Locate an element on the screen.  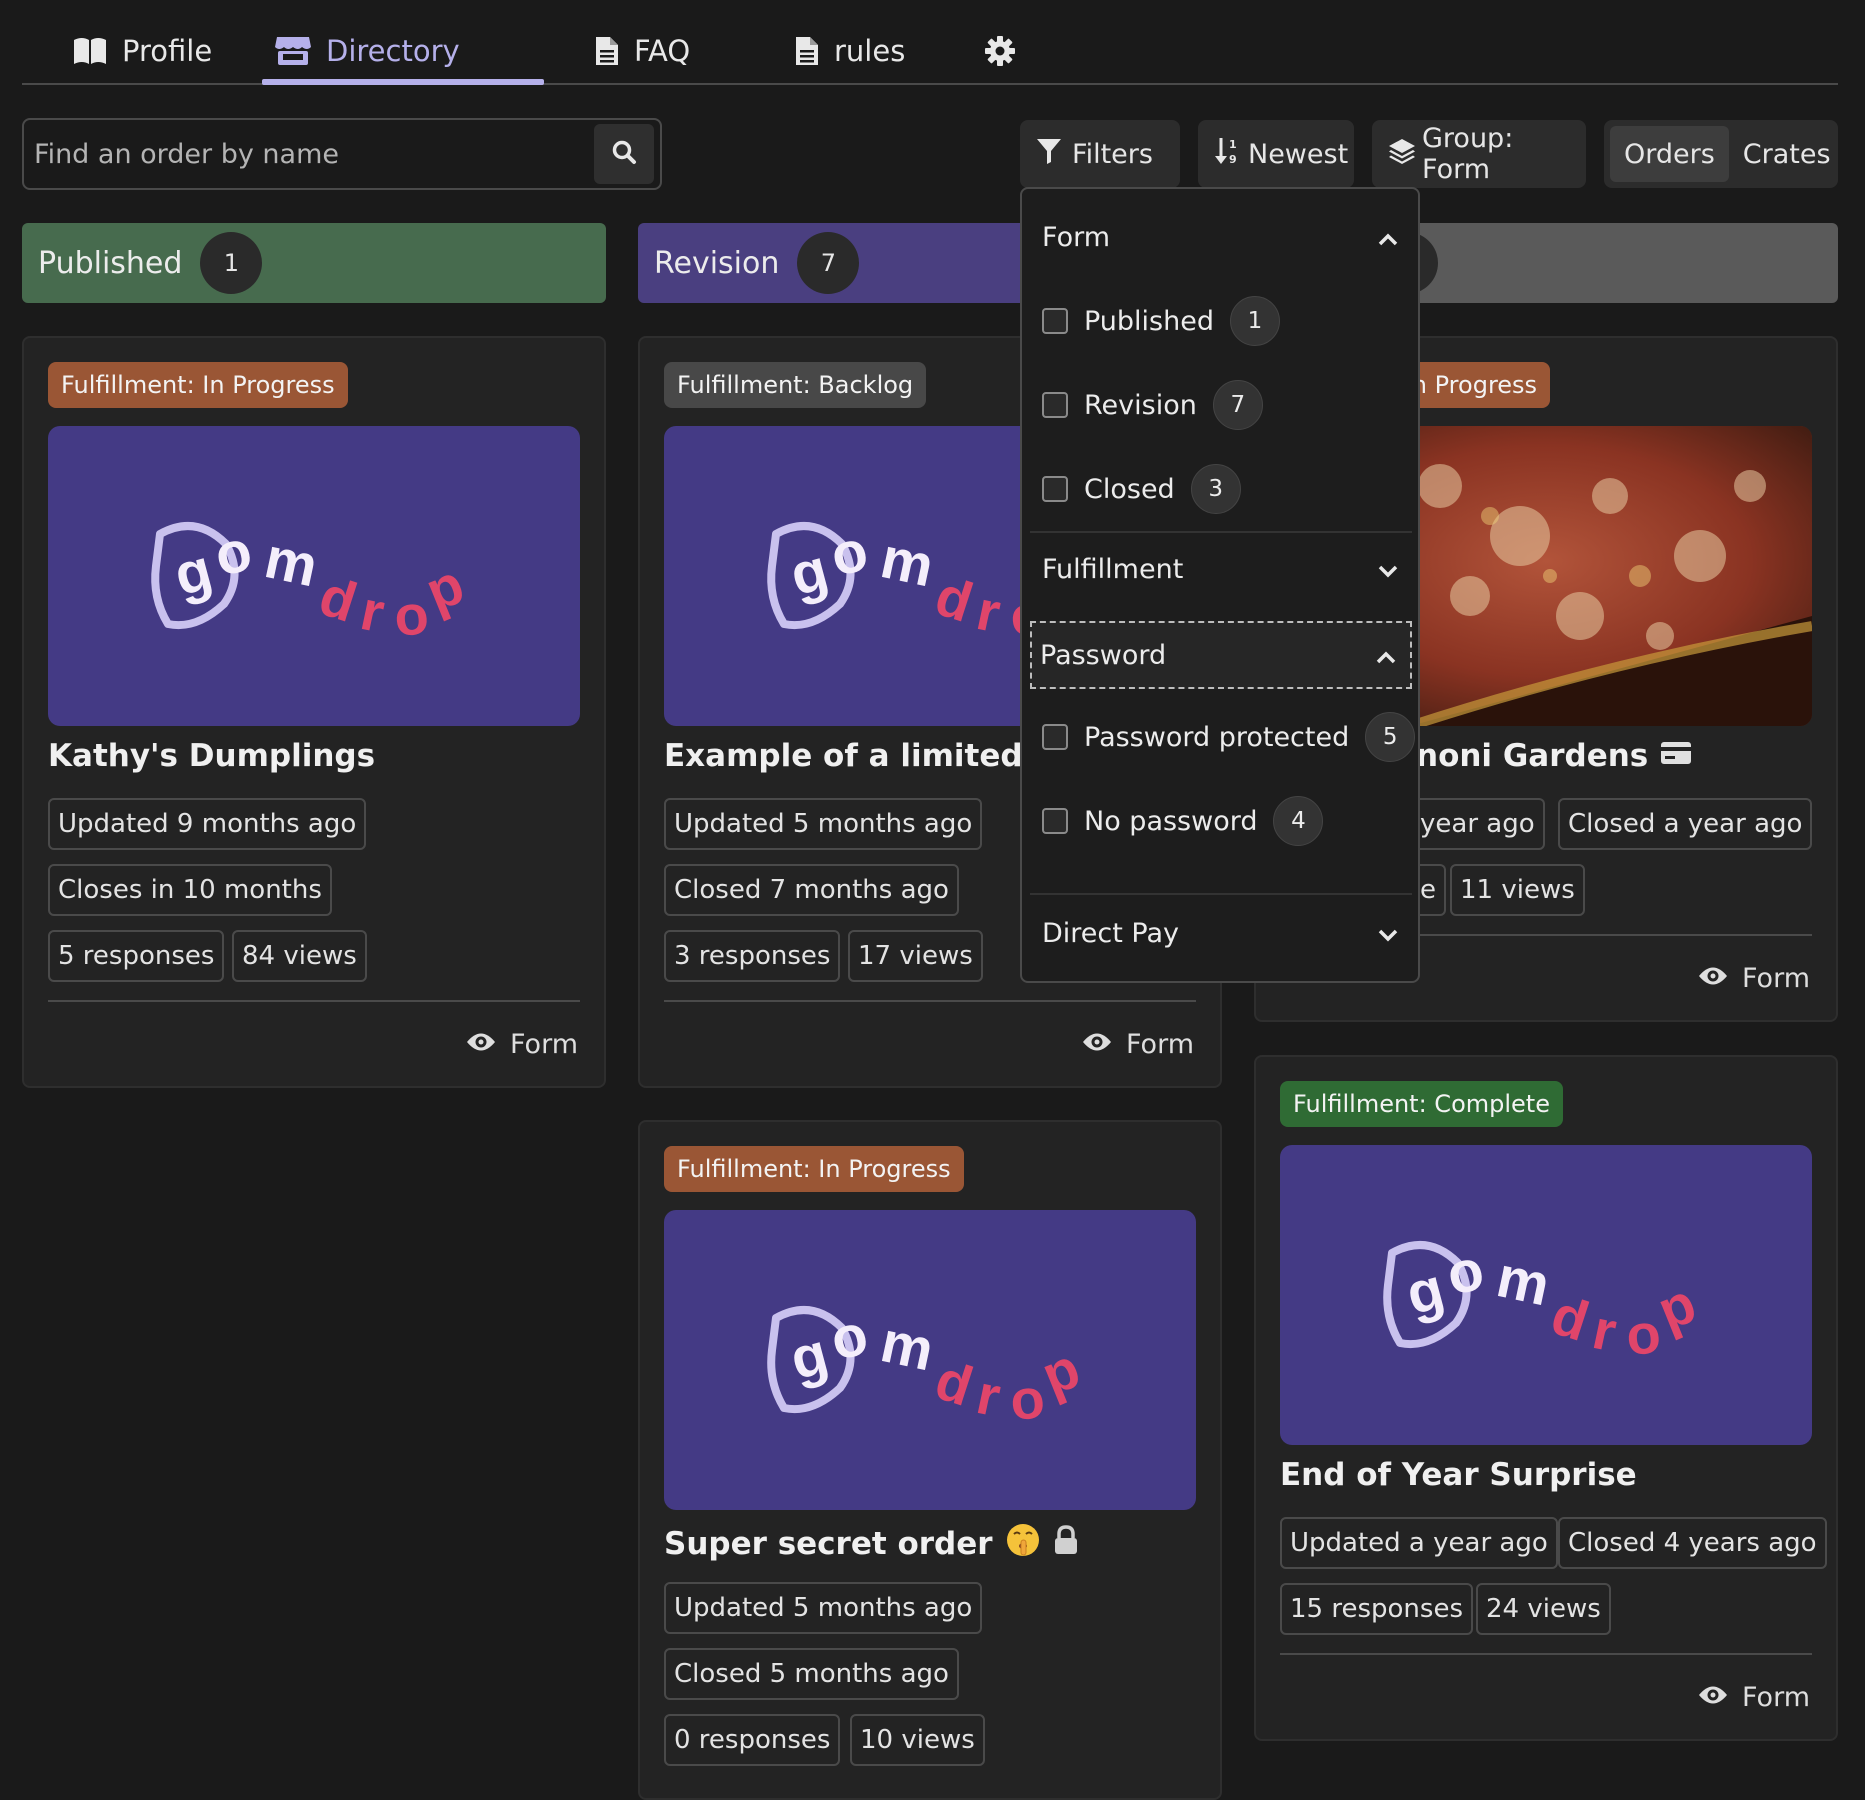
filter-option-count: 1 is located at coordinates (1255, 321).